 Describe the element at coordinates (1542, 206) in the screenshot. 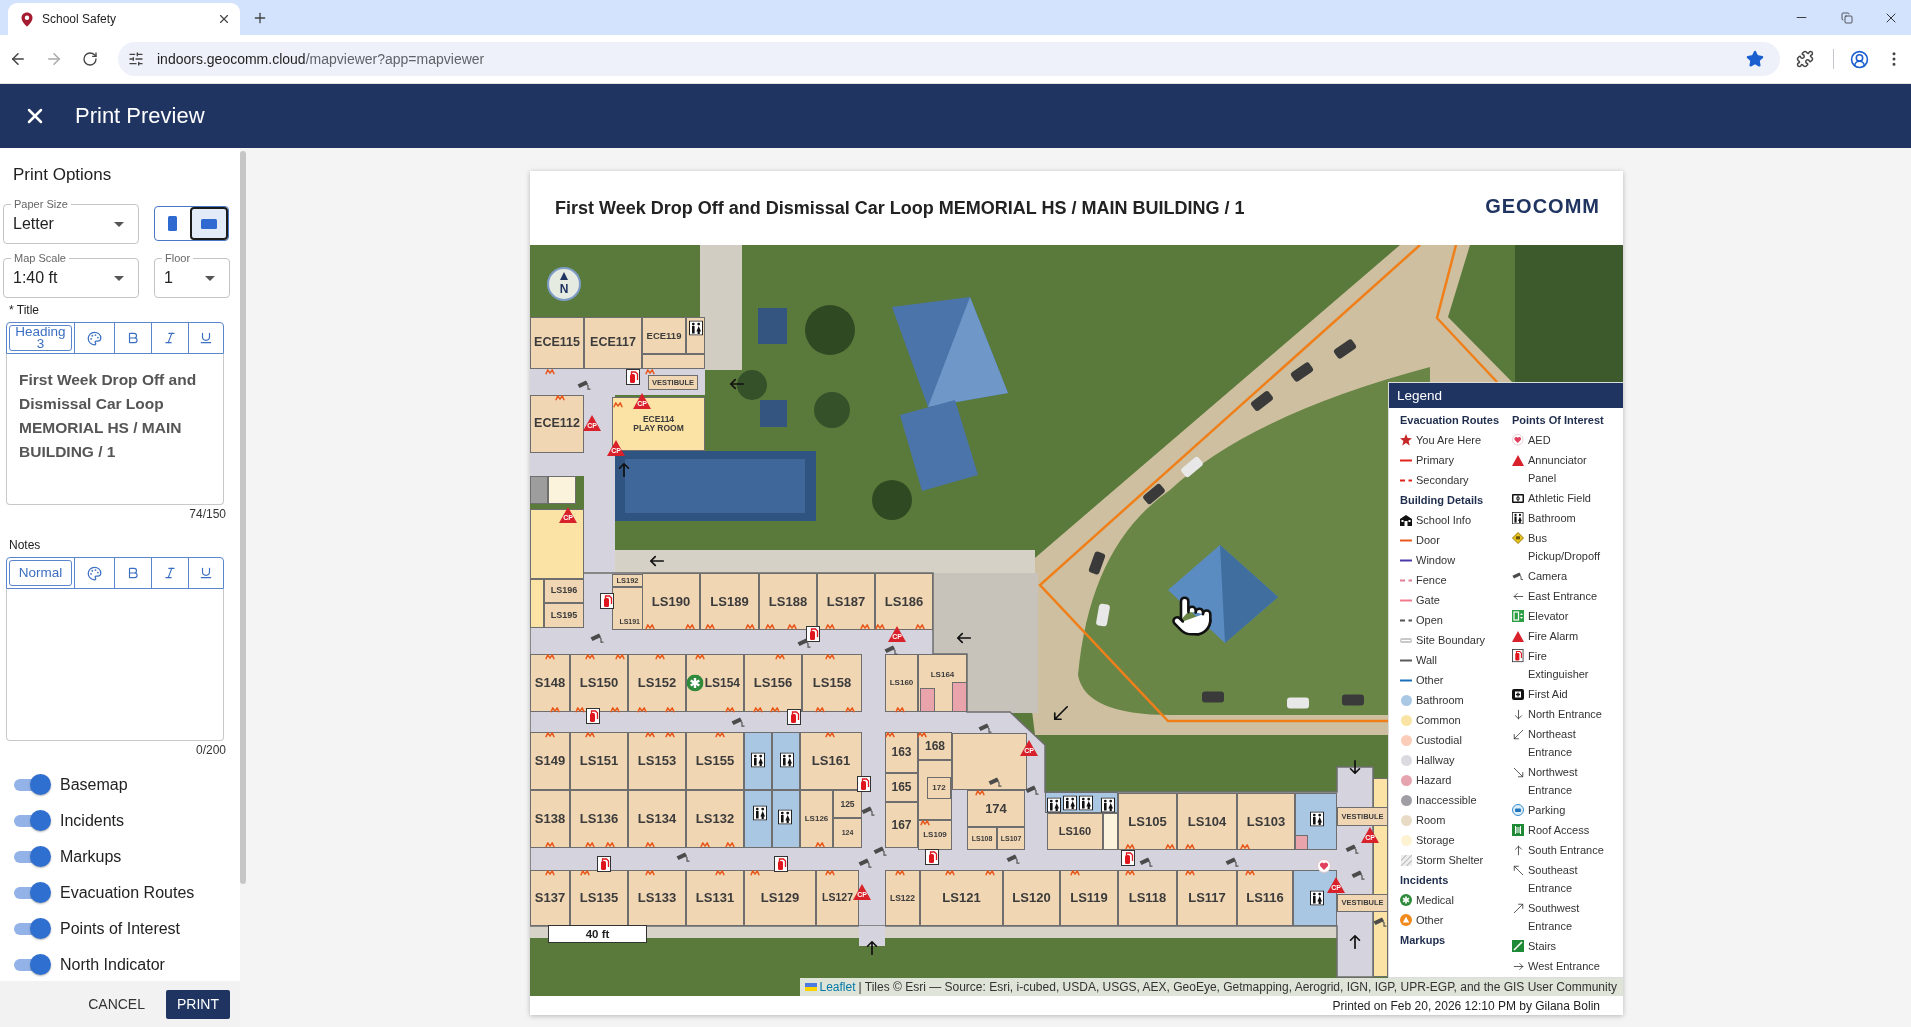

I see `company-logo: GEOCOMM` at that location.